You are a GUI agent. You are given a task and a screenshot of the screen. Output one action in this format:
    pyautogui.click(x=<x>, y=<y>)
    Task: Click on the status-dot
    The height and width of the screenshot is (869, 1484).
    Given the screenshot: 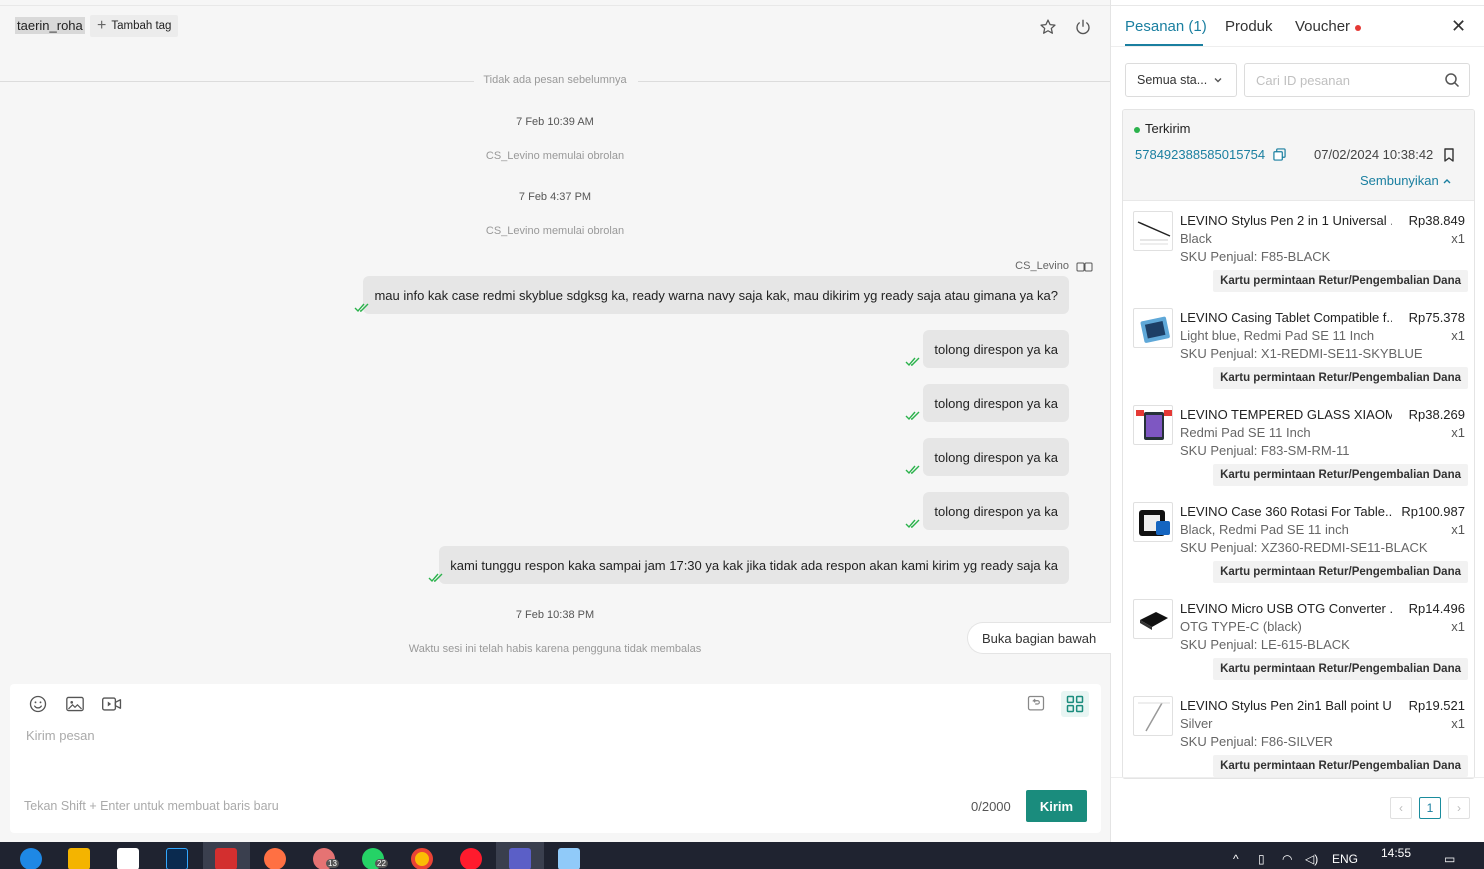 What is the action you would take?
    pyautogui.click(x=1137, y=130)
    